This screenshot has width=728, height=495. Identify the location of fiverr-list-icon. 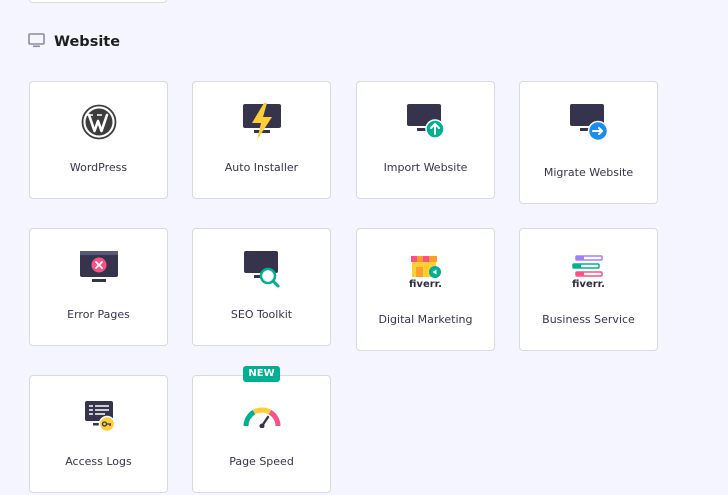
(587, 266).